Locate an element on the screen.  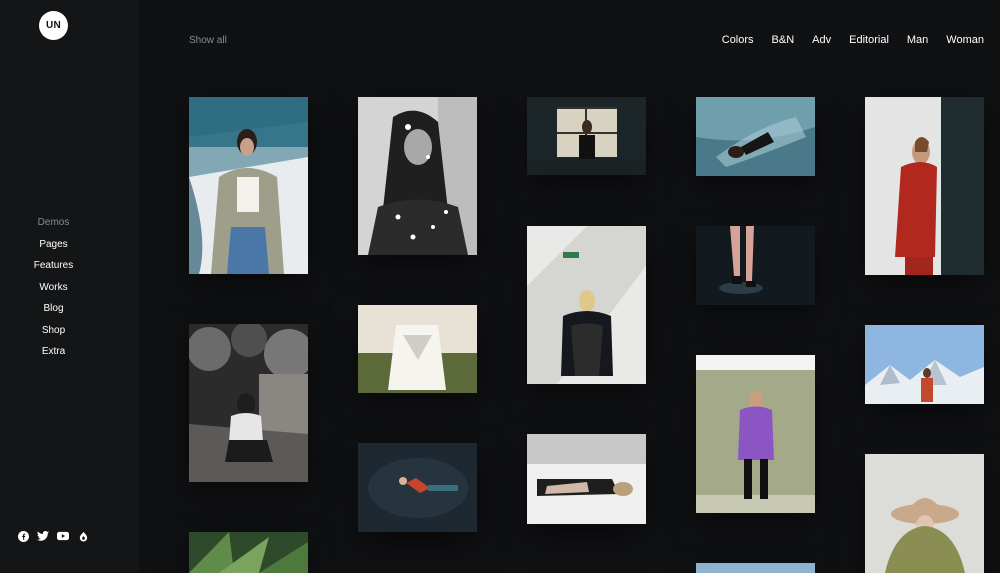
photo-woman-snowy-mountain is located at coordinates (924, 364).